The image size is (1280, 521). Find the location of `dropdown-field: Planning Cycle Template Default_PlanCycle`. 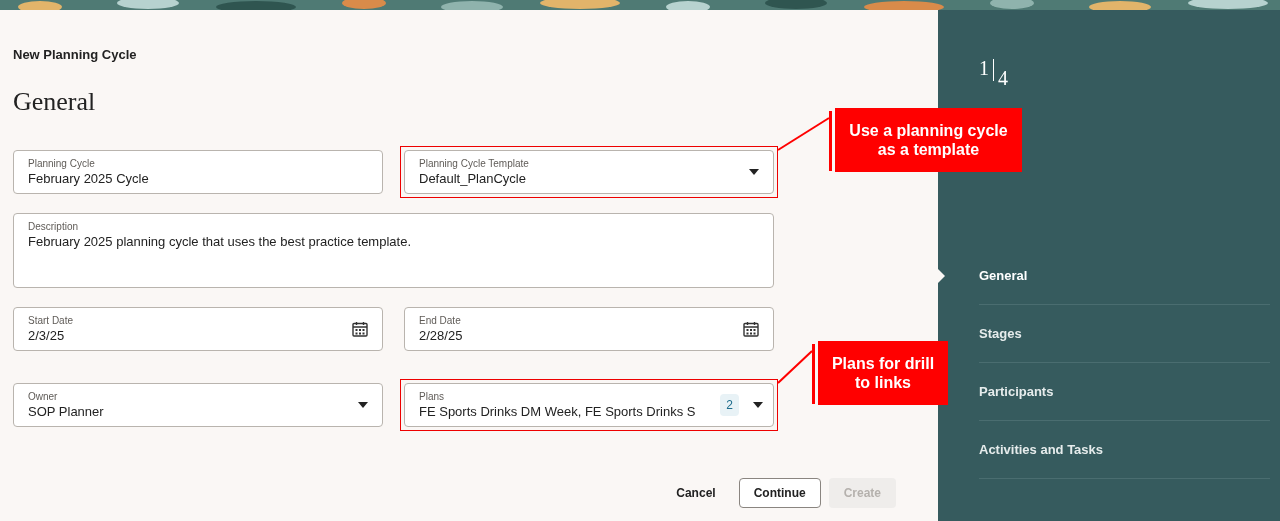

dropdown-field: Planning Cycle Template Default_PlanCycle is located at coordinates (589, 172).